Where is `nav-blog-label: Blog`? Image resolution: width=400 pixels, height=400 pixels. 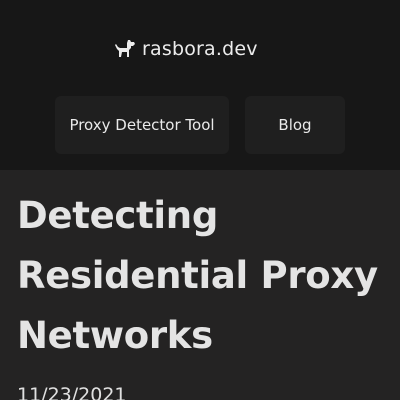 nav-blog-label: Blog is located at coordinates (295, 125).